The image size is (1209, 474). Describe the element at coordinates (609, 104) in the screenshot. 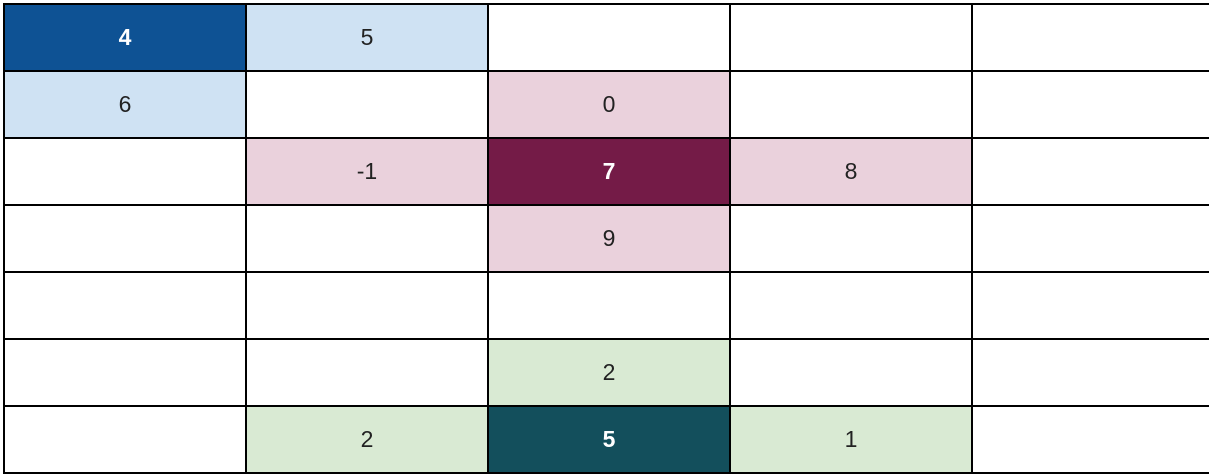

I see `grid-cell: 0` at that location.